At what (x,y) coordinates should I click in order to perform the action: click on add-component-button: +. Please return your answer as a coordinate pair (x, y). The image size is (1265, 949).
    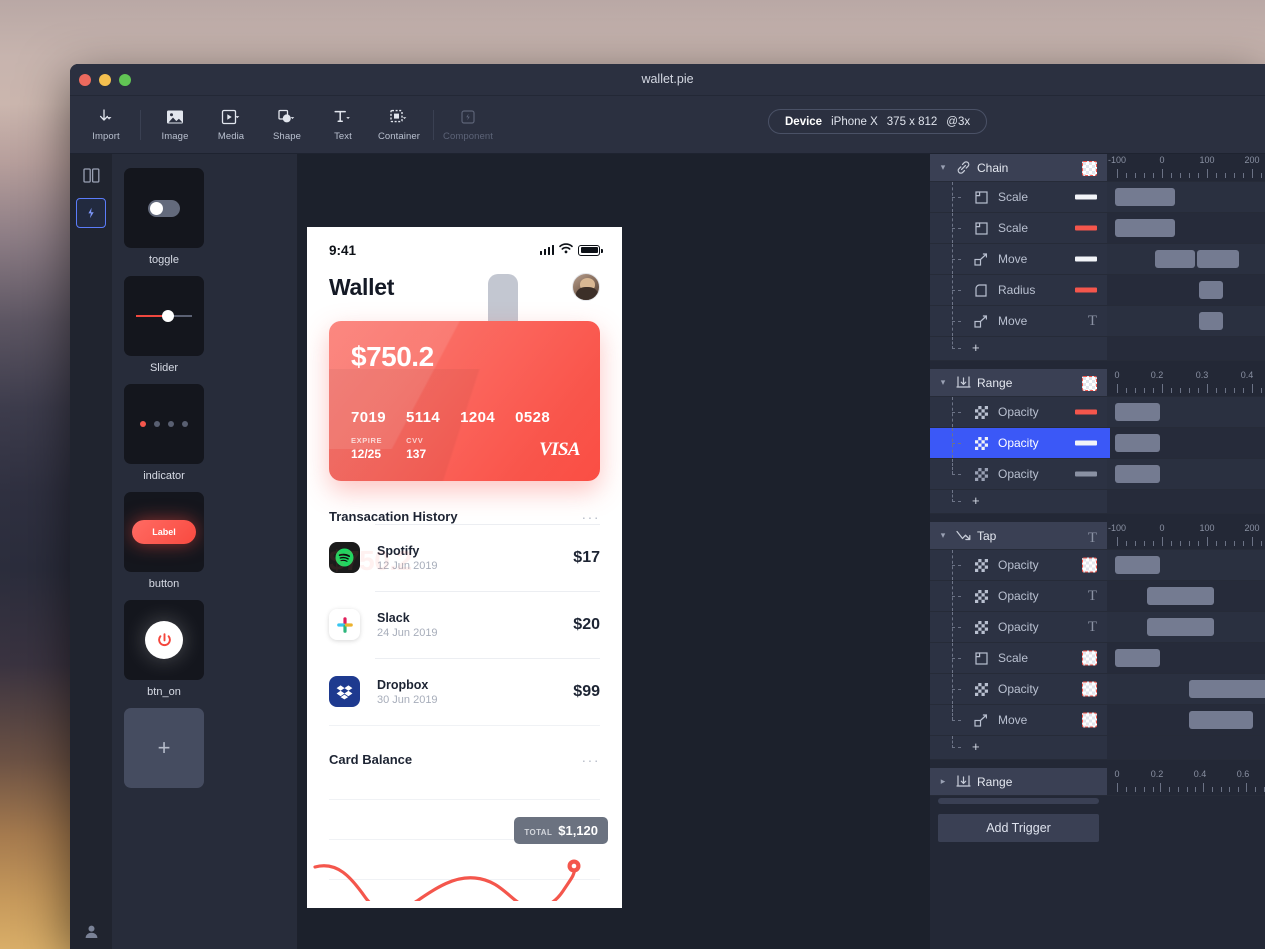
    Looking at the image, I should click on (164, 748).